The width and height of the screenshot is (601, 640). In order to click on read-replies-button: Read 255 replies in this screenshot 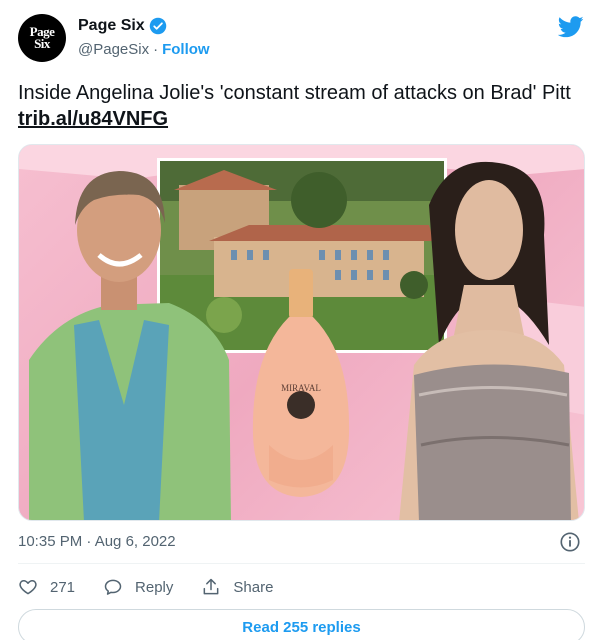, I will do `click(301, 624)`.